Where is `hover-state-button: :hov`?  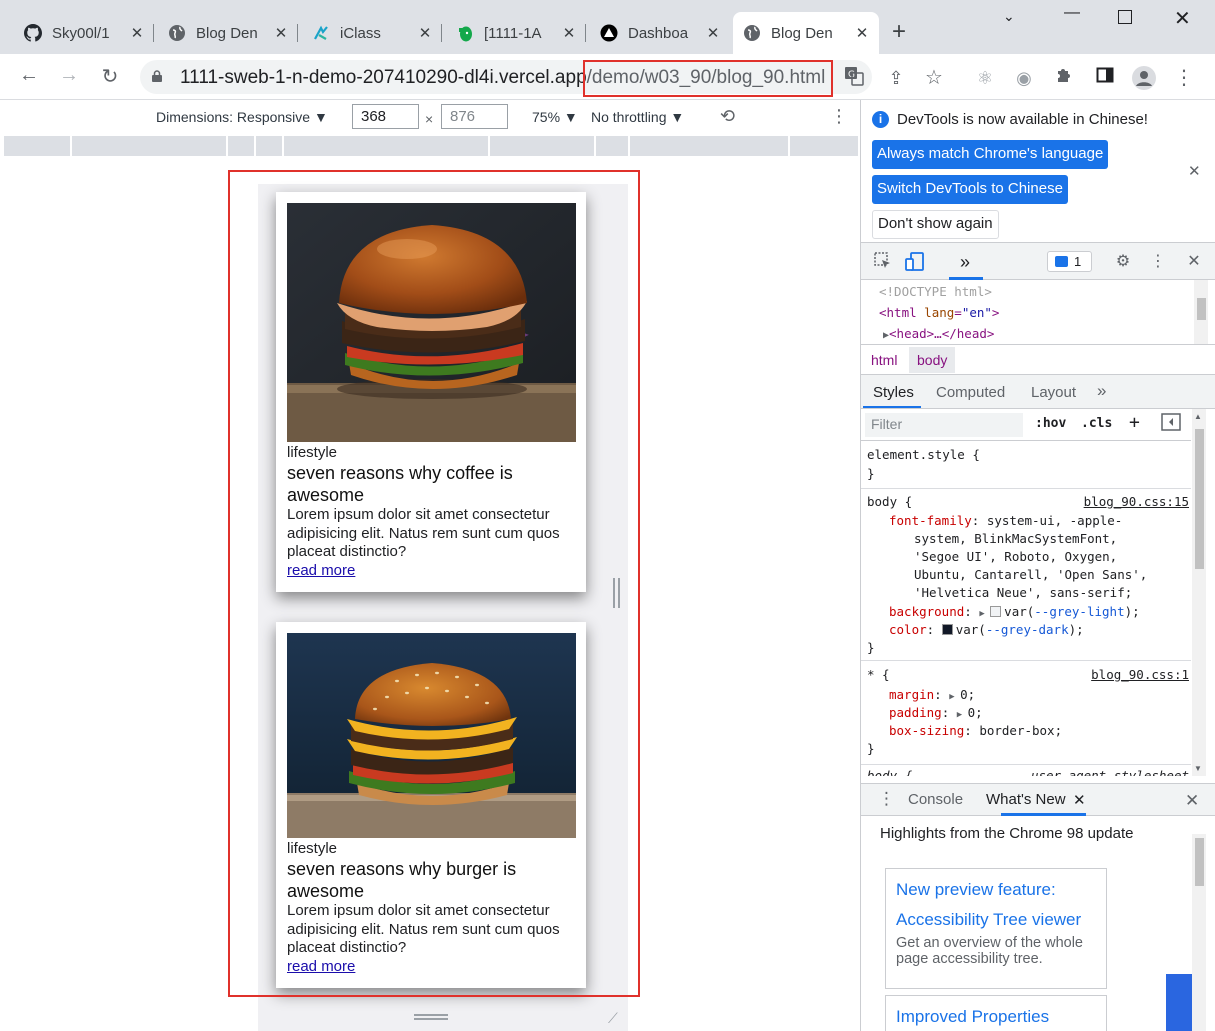 hover-state-button: :hov is located at coordinates (1050, 423).